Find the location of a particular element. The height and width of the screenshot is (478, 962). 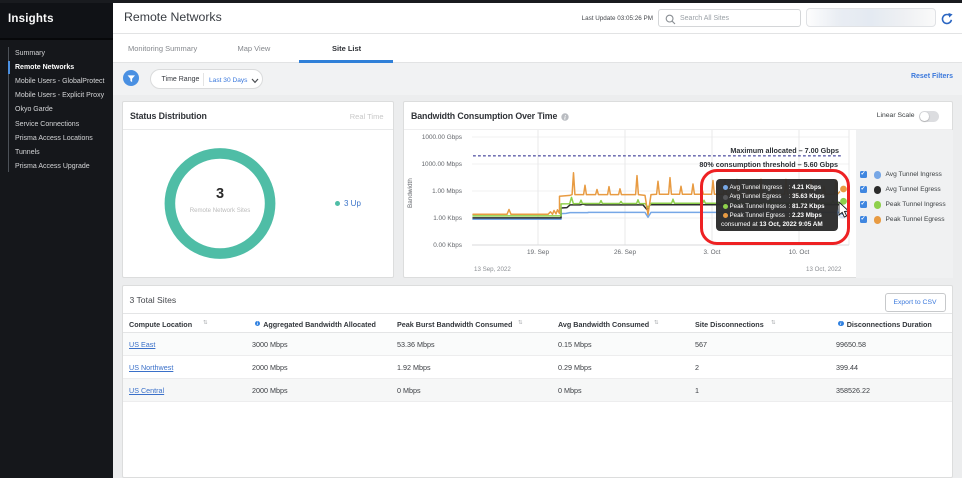

svg-text: i is located at coordinates (565, 117).